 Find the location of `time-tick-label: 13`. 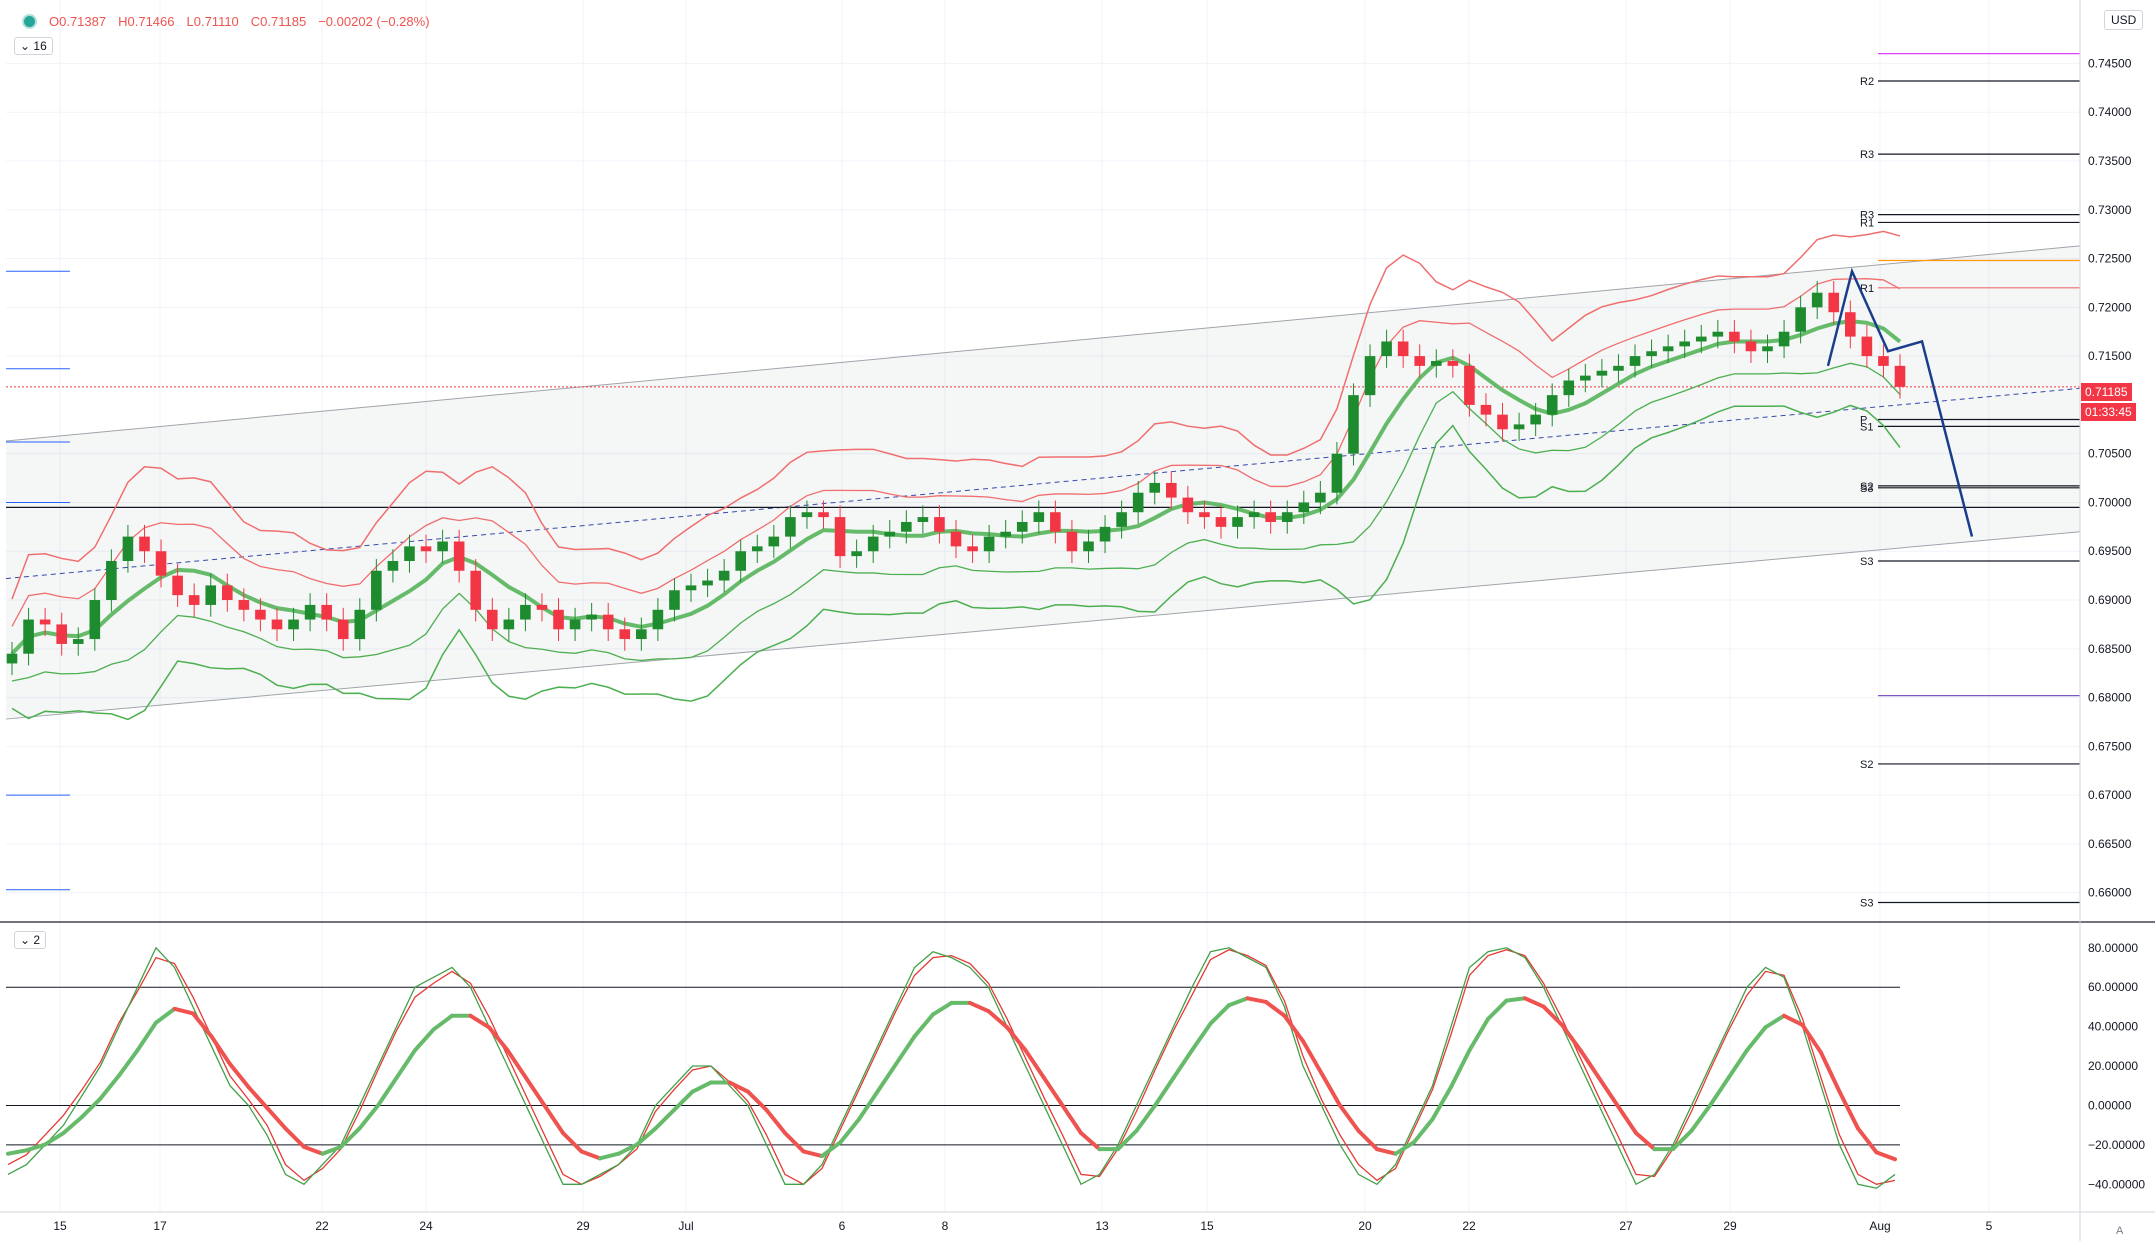

time-tick-label: 13 is located at coordinates (1102, 1226).